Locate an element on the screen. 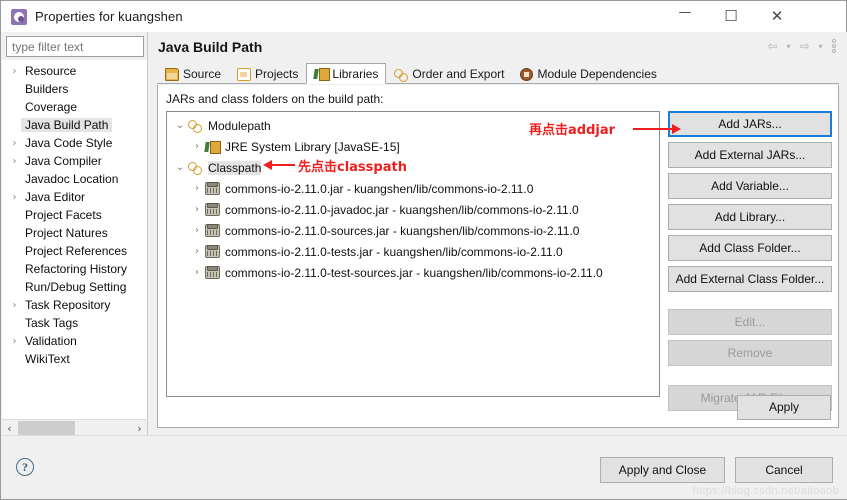 Image resolution: width=847 pixels, height=500 pixels. annotation-arrow-head-add-jars is located at coordinates (676, 129).